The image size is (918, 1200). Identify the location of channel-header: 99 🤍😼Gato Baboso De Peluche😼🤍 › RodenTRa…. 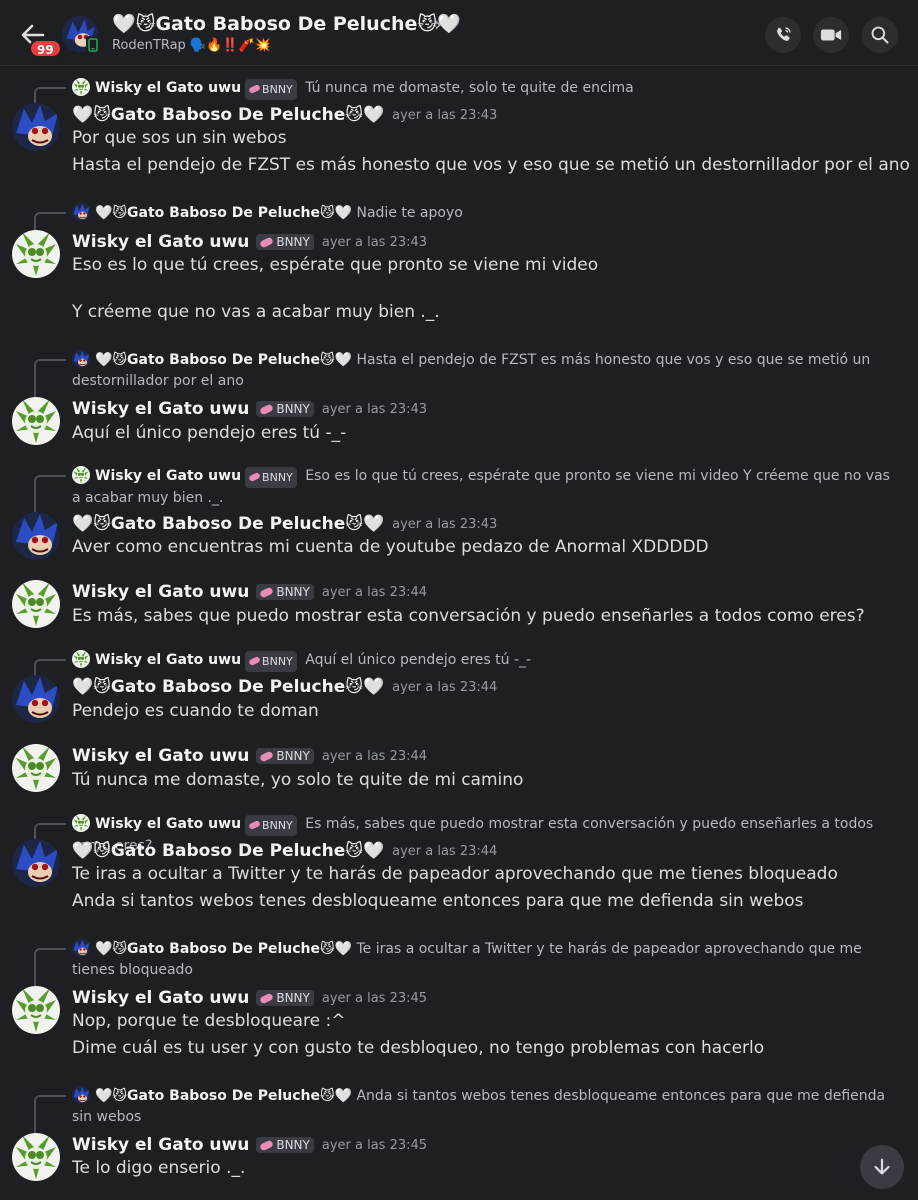
(459, 33).